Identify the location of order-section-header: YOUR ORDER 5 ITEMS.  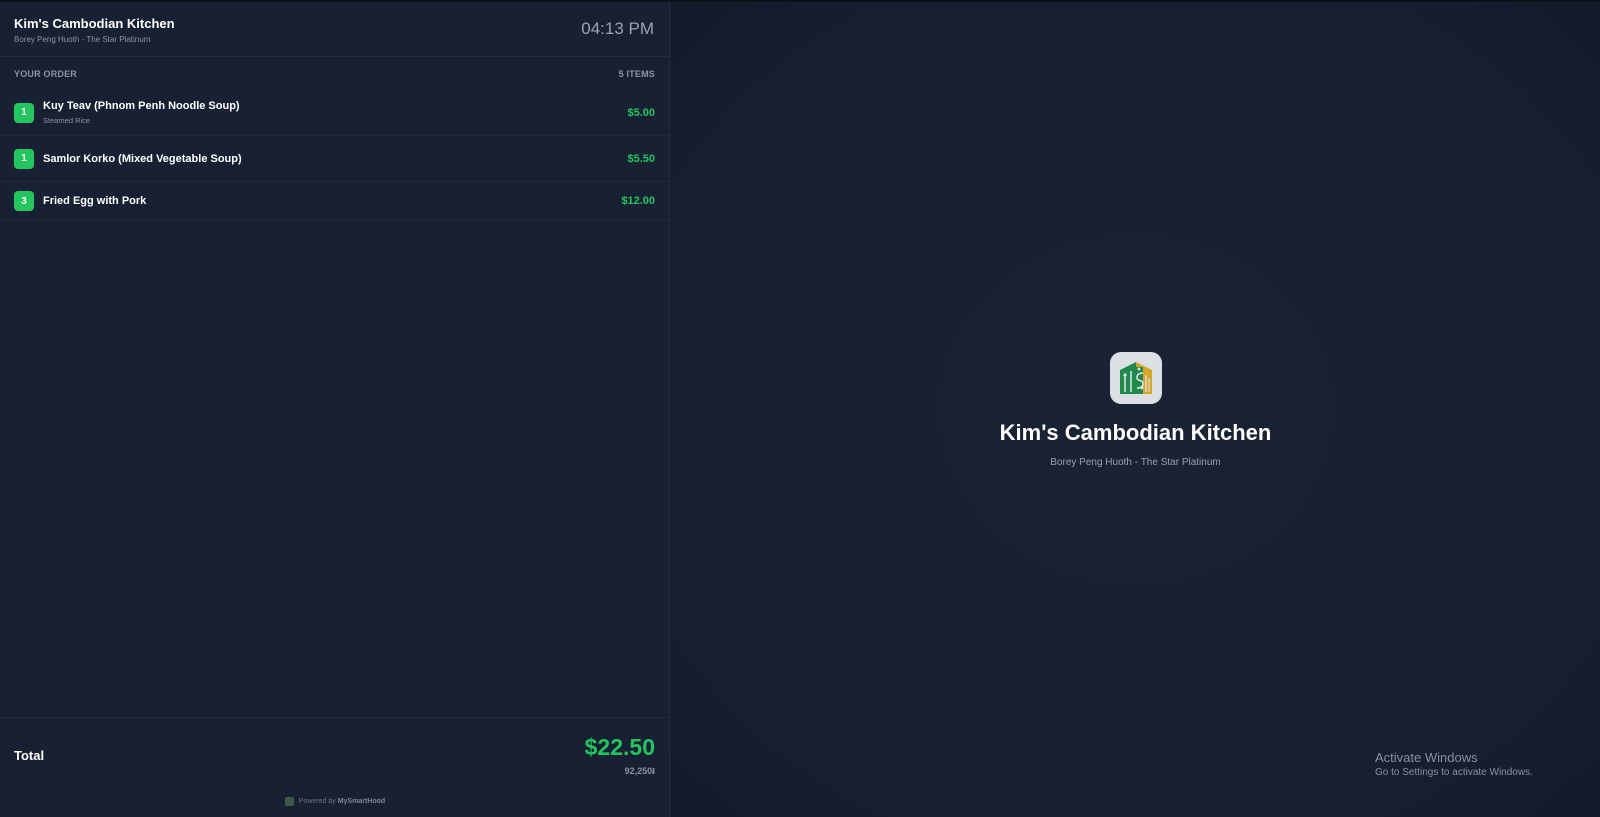
(334, 73).